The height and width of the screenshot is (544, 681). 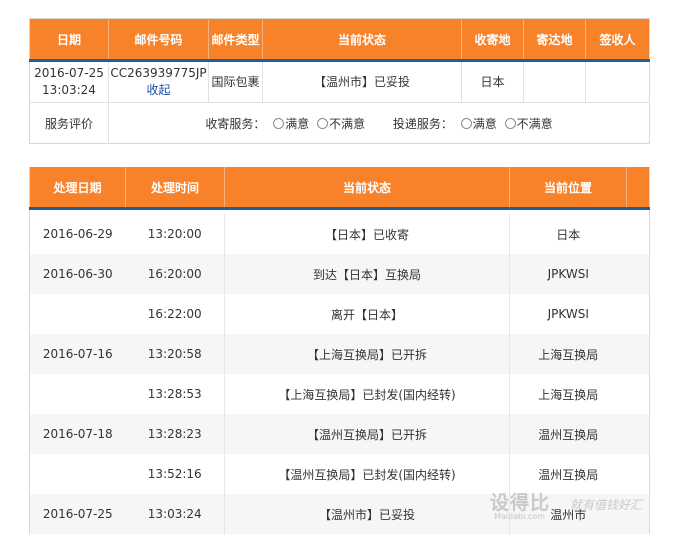 I want to click on table-row: 16:22:00 离开【日本】 JPKWSI, so click(x=340, y=314).